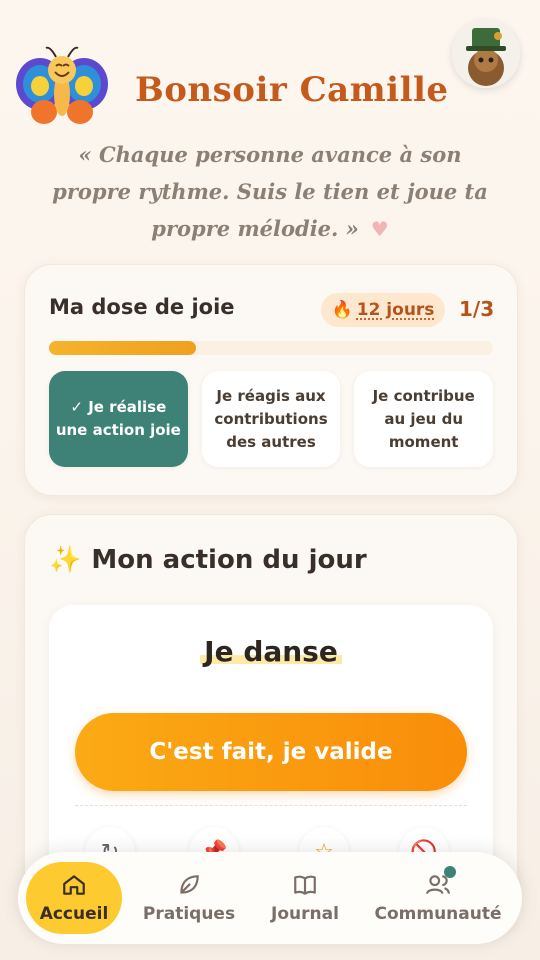 Image resolution: width=540 pixels, height=960 pixels. I want to click on home-icon, so click(74, 885).